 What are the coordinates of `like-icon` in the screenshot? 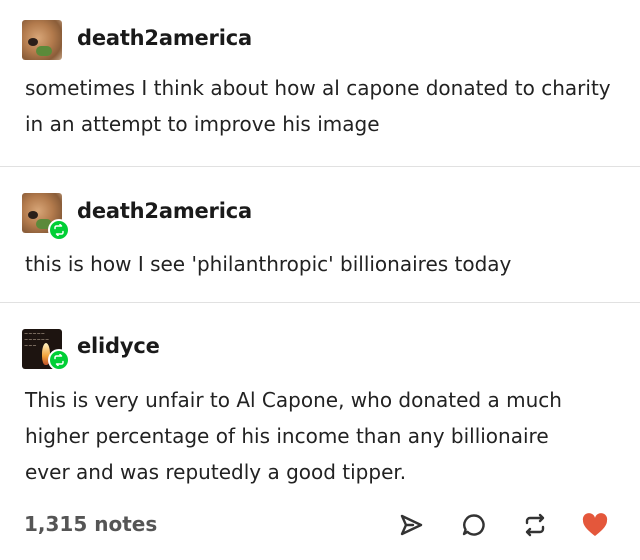 It's located at (595, 524).